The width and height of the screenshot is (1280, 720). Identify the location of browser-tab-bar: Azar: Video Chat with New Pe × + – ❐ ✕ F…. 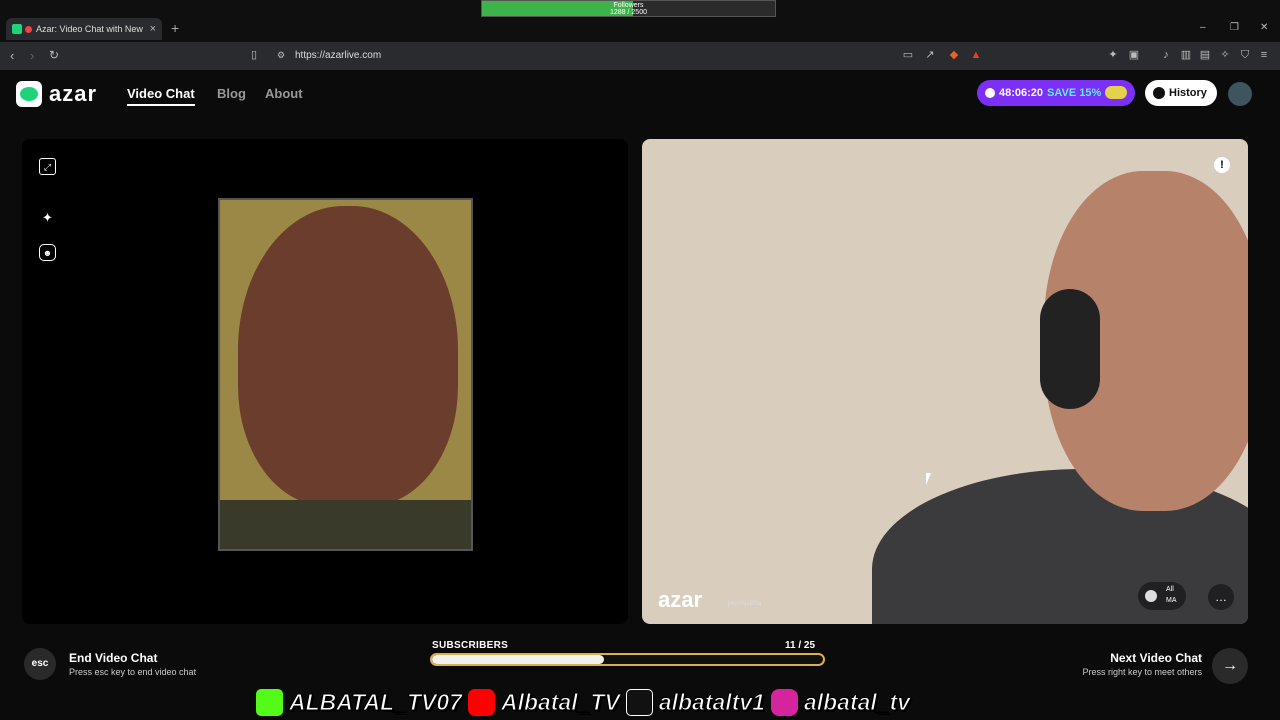
(640, 21).